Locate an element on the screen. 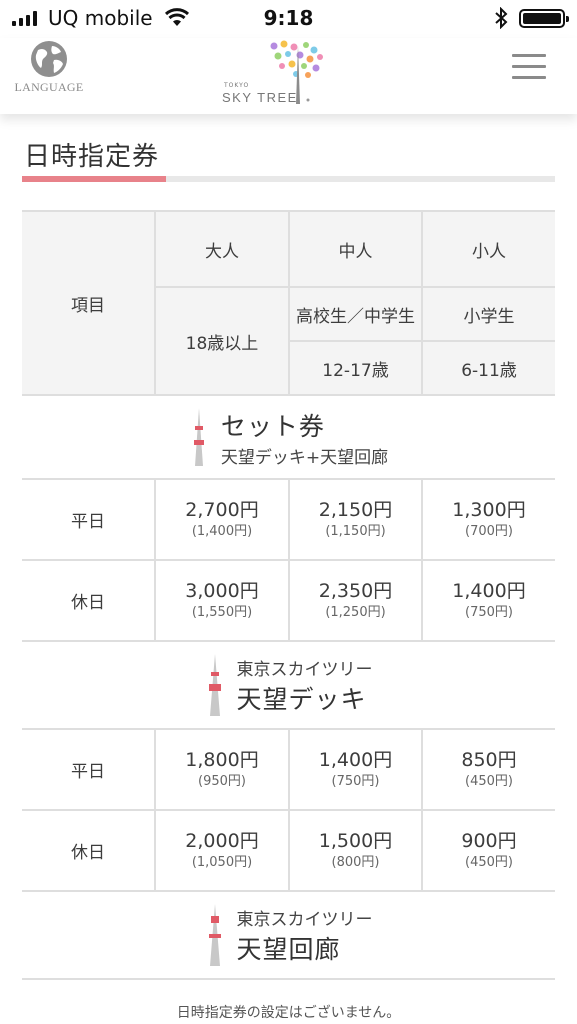  price-cell: 1,800円 (950円) is located at coordinates (222, 769).